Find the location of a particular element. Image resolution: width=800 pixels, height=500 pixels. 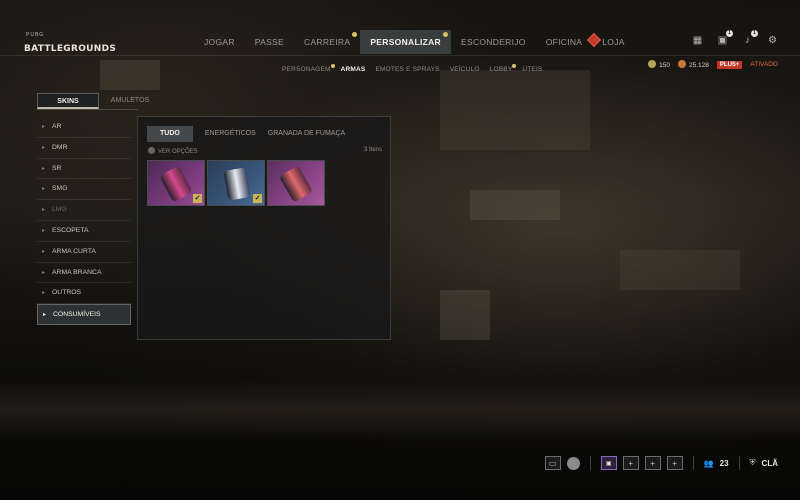

sub-nav-label: LOBBY is located at coordinates (501, 69).